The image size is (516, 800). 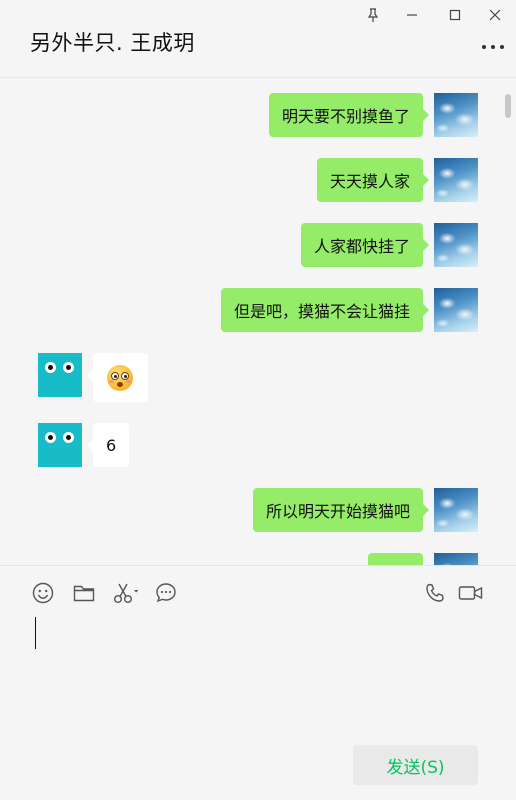 I want to click on close-icon, so click(x=495, y=15).